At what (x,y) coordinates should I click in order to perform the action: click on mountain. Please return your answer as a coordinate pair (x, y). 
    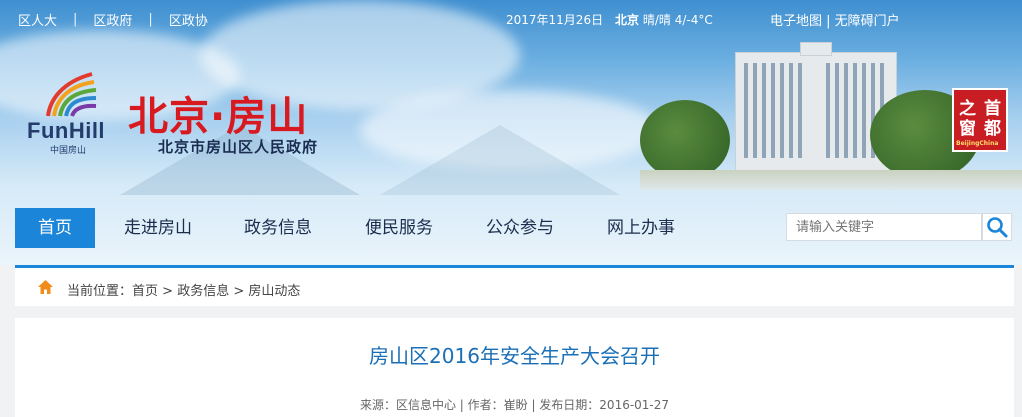
    Looking at the image, I should click on (500, 160).